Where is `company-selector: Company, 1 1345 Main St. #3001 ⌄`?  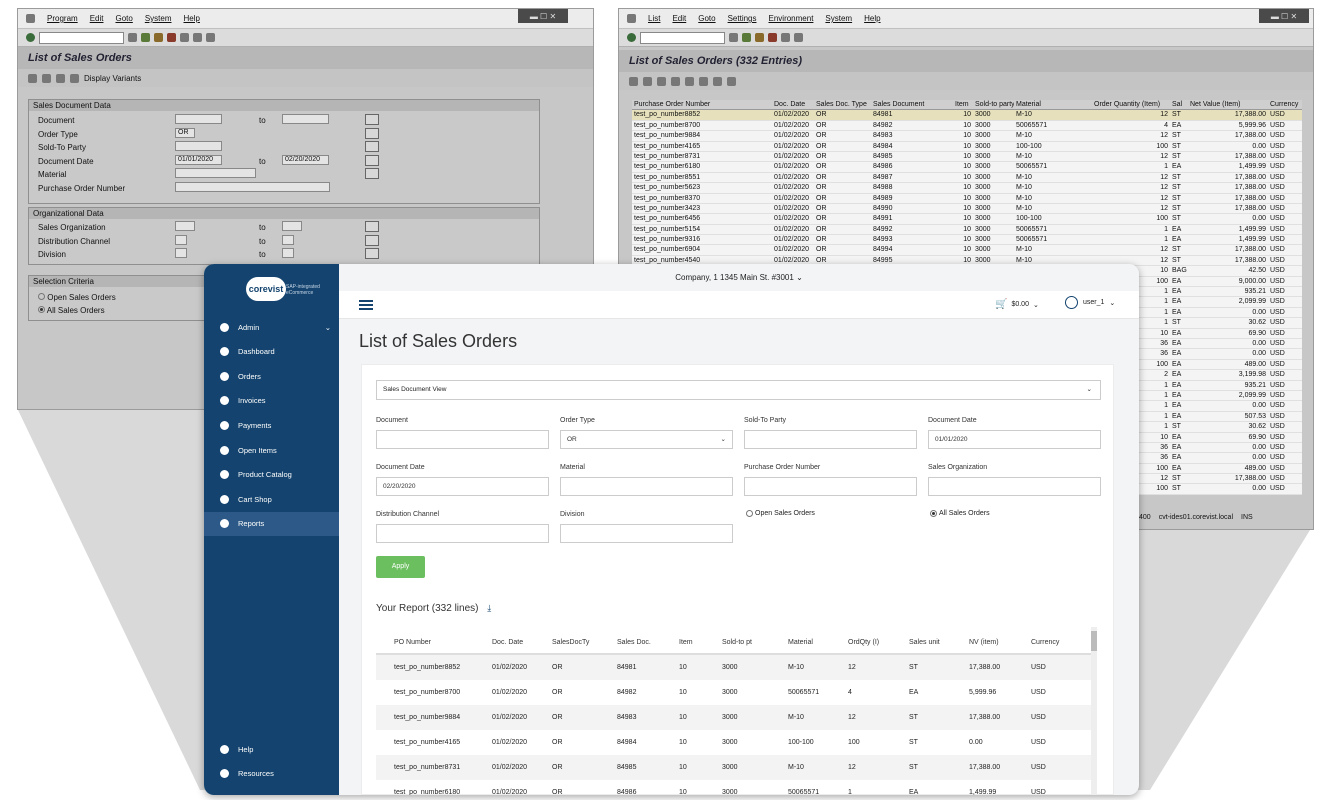 company-selector: Company, 1 1345 Main St. #3001 ⌄ is located at coordinates (739, 277).